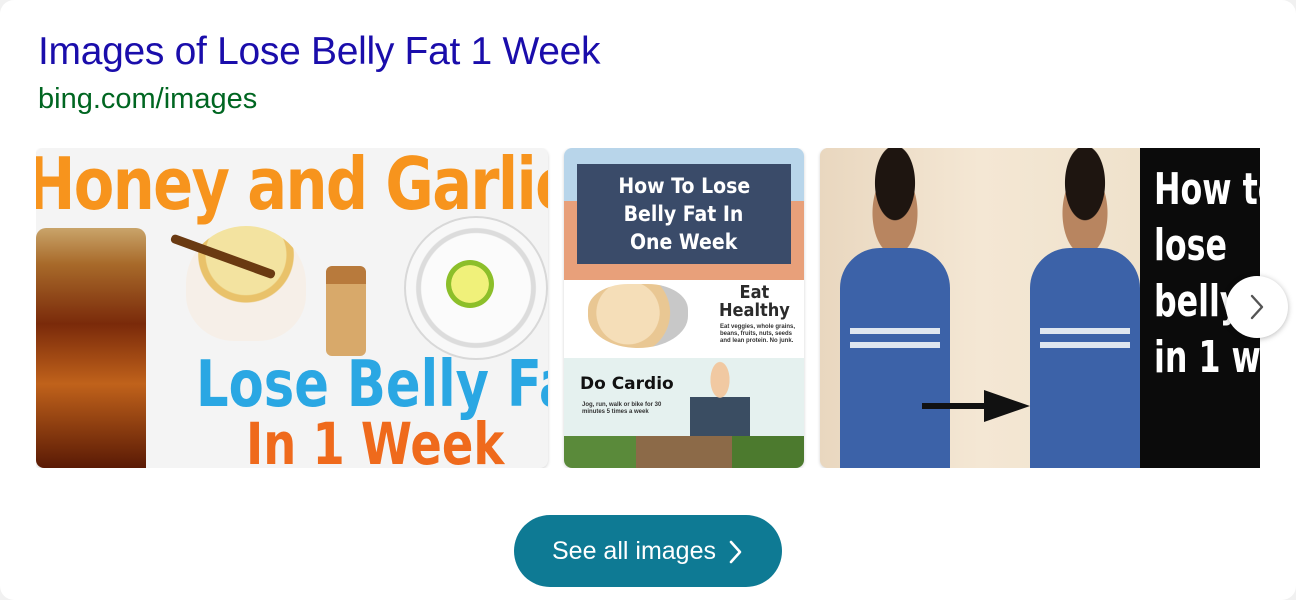 This screenshot has width=1296, height=600. What do you see at coordinates (470, 284) in the screenshot?
I see `lime-image` at bounding box center [470, 284].